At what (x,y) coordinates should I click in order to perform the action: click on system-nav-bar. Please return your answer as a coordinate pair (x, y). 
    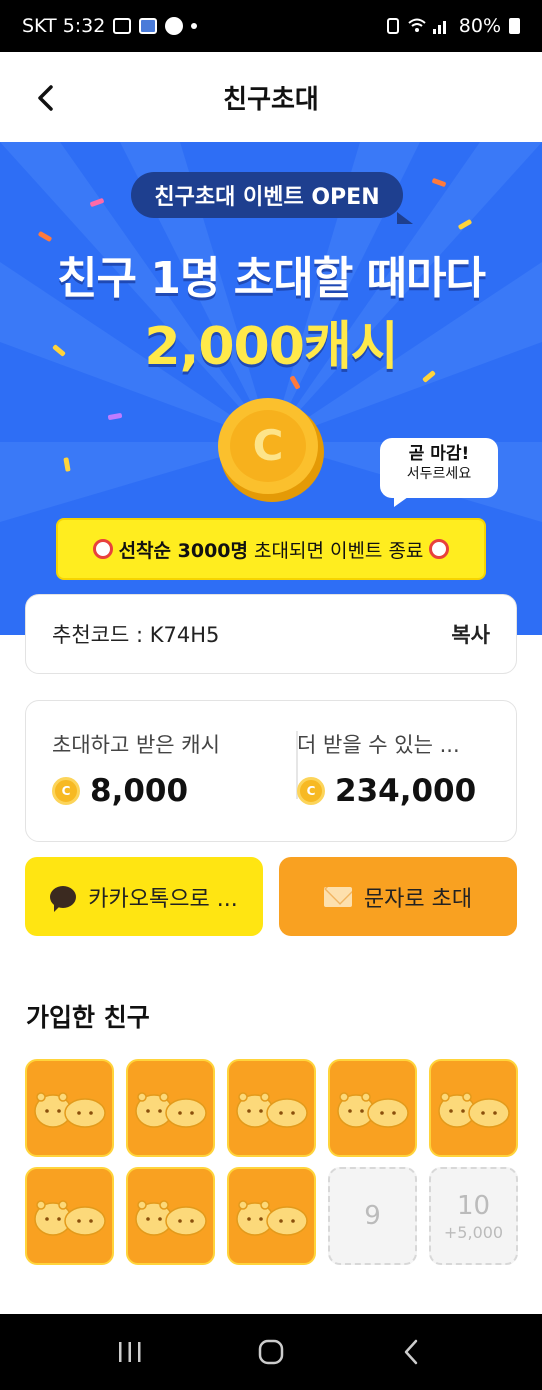
    Looking at the image, I should click on (271, 1352).